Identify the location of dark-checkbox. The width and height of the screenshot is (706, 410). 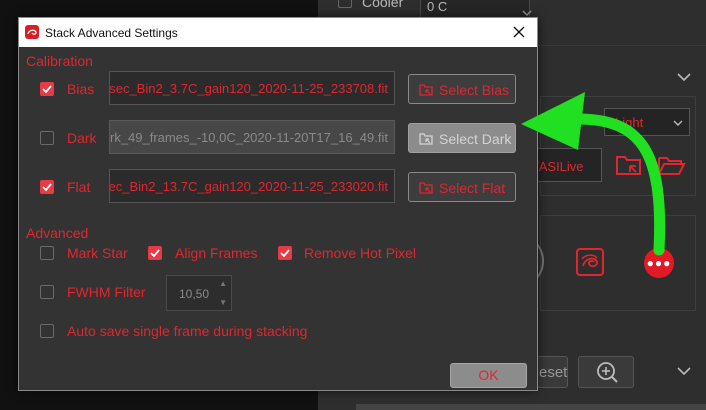
(47, 138).